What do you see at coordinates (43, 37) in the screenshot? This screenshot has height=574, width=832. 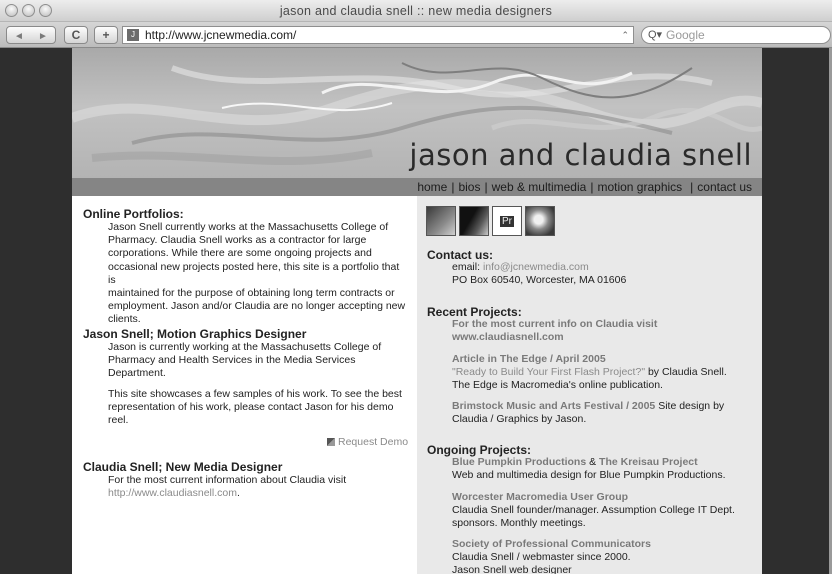 I see `forward-button: ►` at bounding box center [43, 37].